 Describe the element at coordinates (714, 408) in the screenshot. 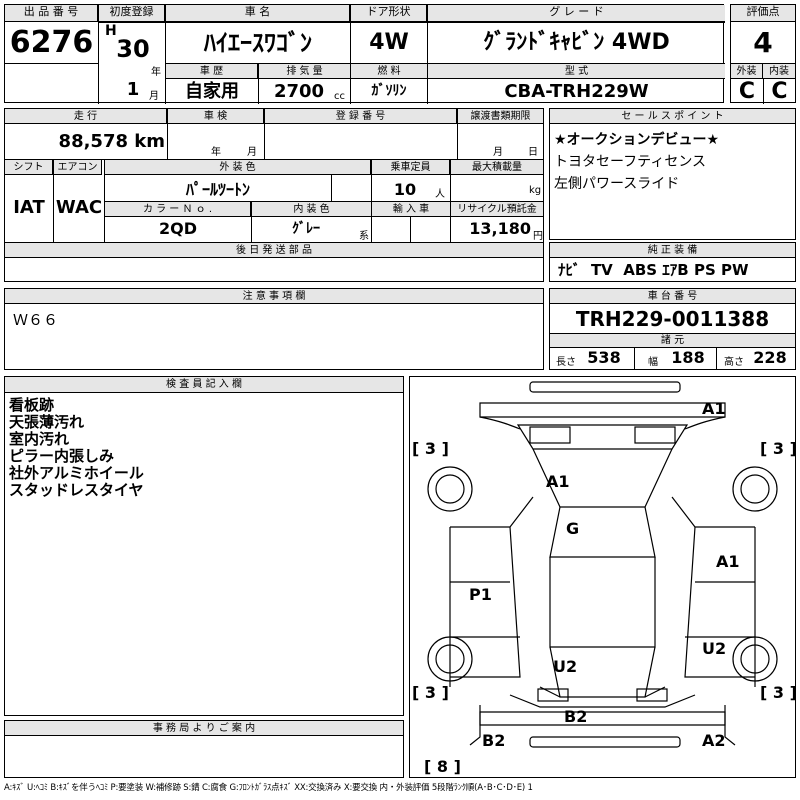

I see `mark-front-right: A1` at that location.